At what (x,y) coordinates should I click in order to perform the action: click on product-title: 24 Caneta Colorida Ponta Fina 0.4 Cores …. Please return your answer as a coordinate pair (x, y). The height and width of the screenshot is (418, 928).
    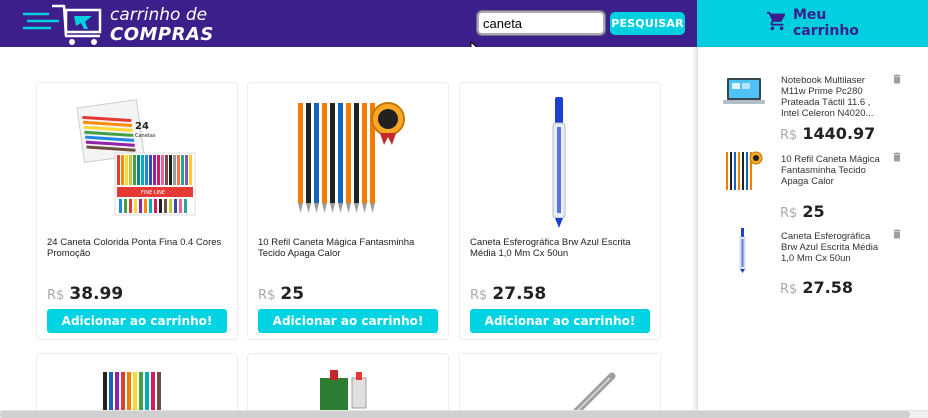
    Looking at the image, I should click on (139, 248).